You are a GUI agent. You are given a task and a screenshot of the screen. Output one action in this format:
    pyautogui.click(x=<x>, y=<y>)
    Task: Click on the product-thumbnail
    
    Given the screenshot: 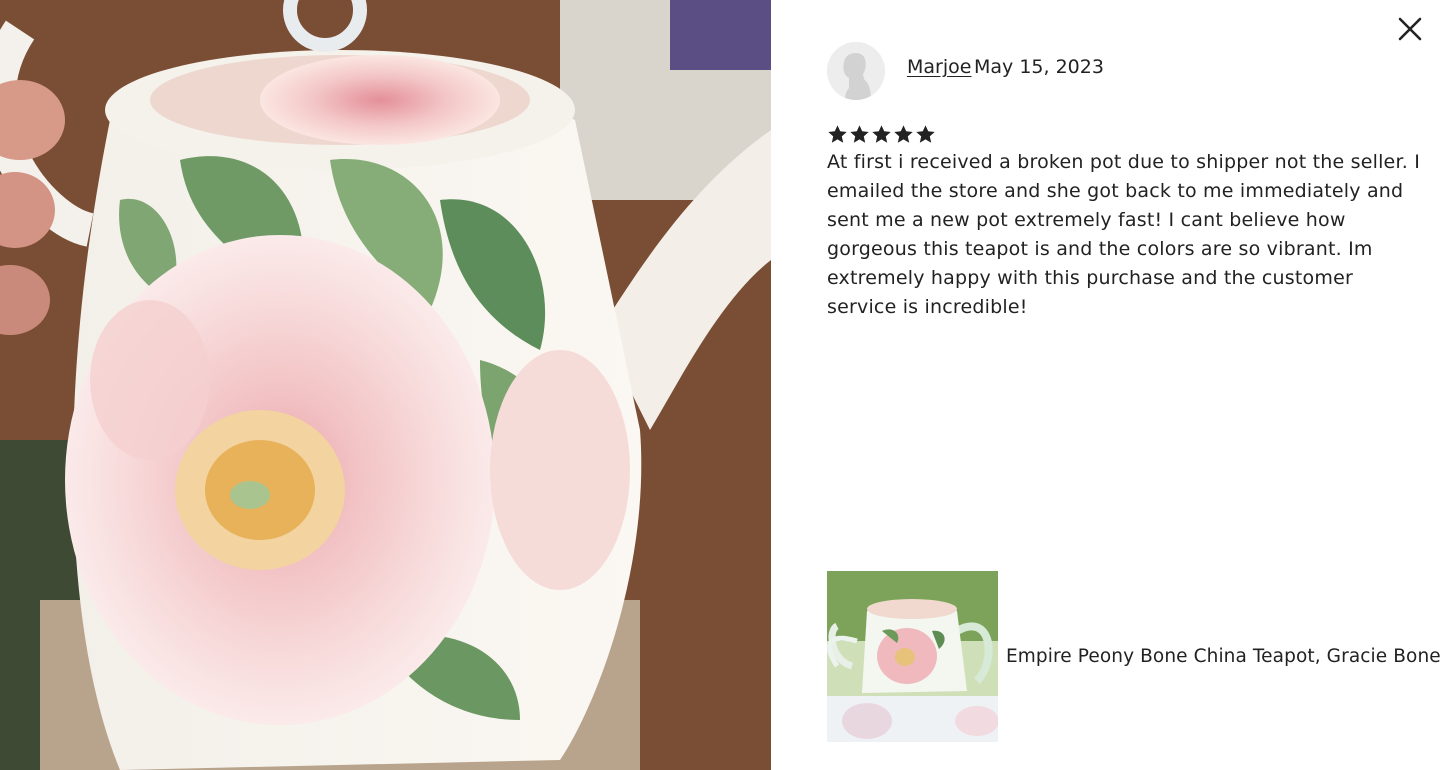 What is the action you would take?
    pyautogui.click(x=912, y=656)
    